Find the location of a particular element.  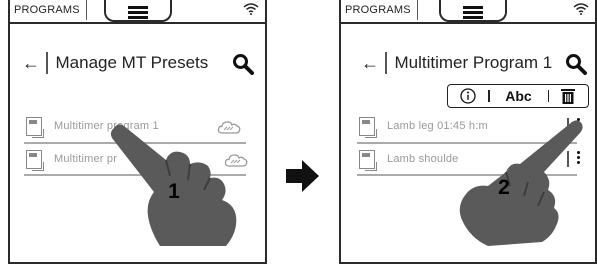

rename-label: Abc is located at coordinates (518, 96).